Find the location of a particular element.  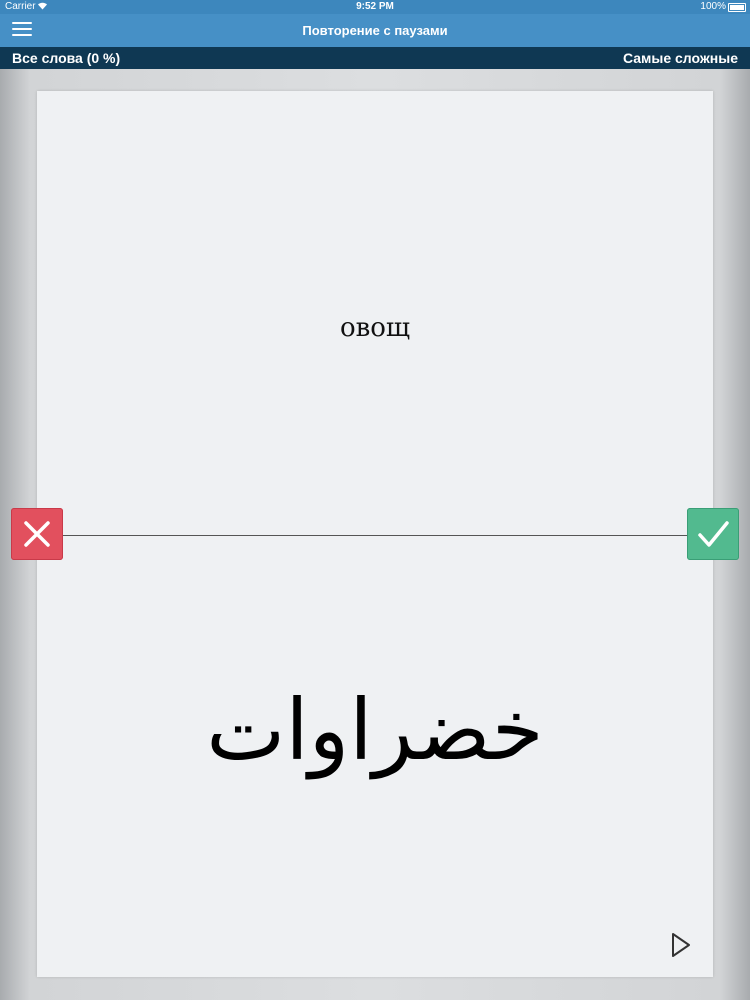

page-title: Повторение с паузами is located at coordinates (375, 30).